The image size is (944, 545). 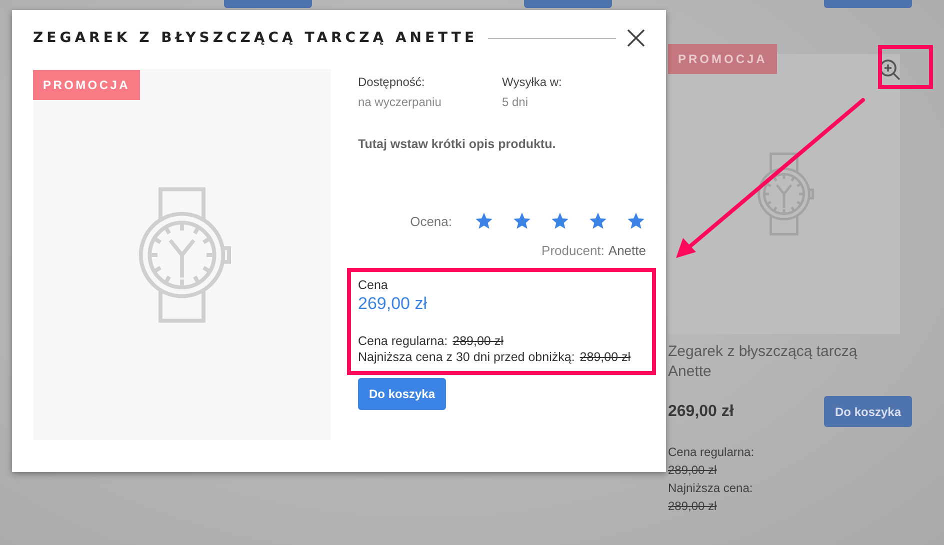 I want to click on modal-title: ZEGAREK Z BŁYSZCZĄCĄ TARCZĄ ANETTE, so click(x=255, y=38).